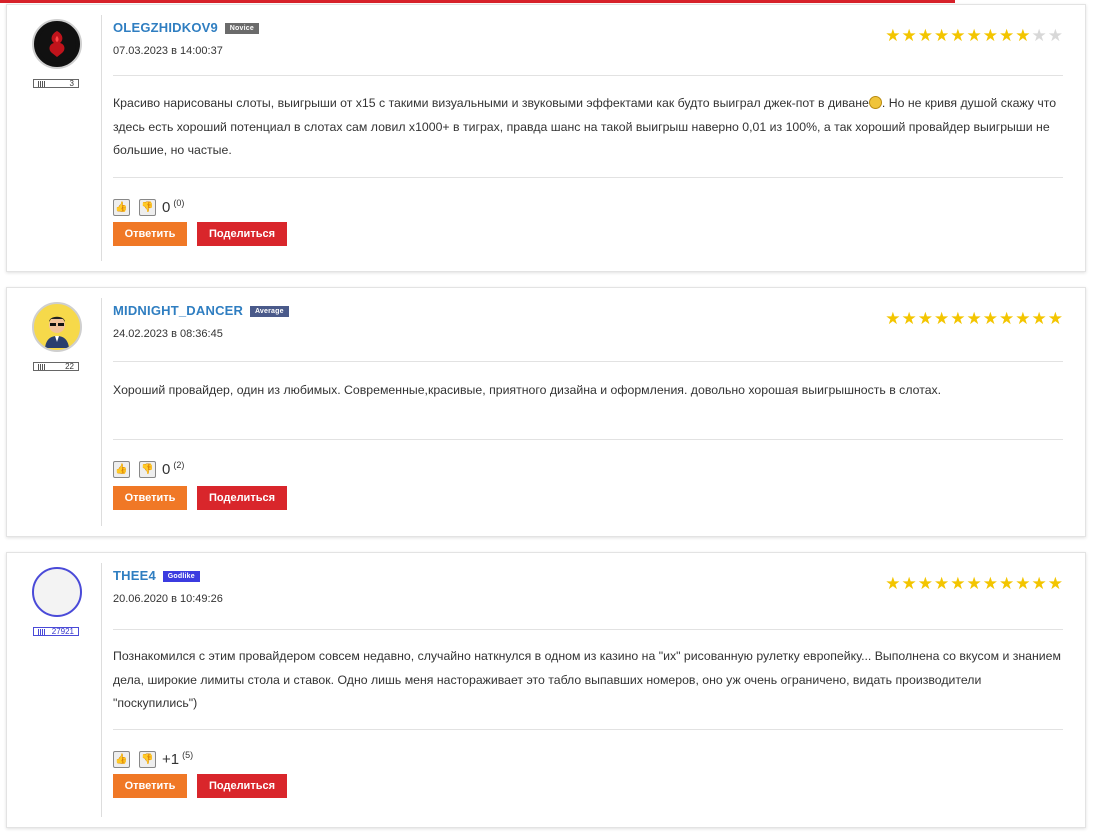  I want to click on vote-total: (5), so click(188, 755).